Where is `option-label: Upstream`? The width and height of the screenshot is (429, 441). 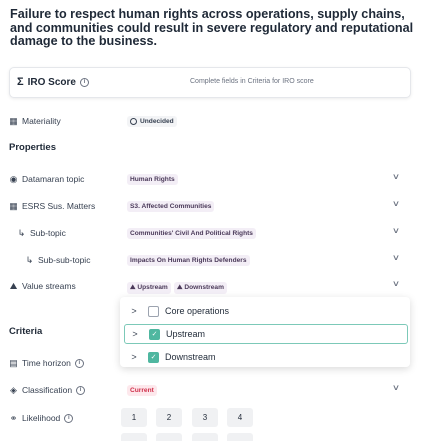 option-label: Upstream is located at coordinates (186, 334).